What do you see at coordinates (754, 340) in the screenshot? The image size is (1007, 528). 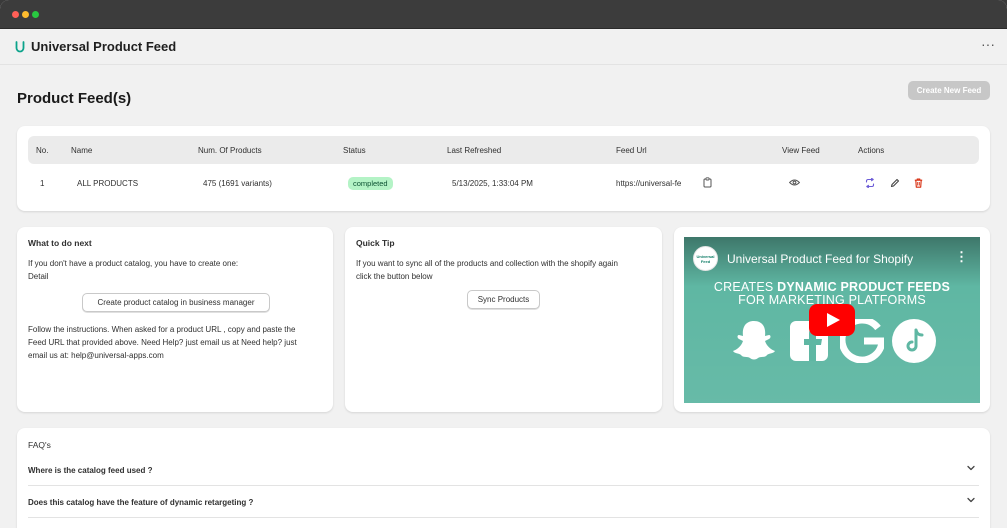 I see `snapchat-icon` at bounding box center [754, 340].